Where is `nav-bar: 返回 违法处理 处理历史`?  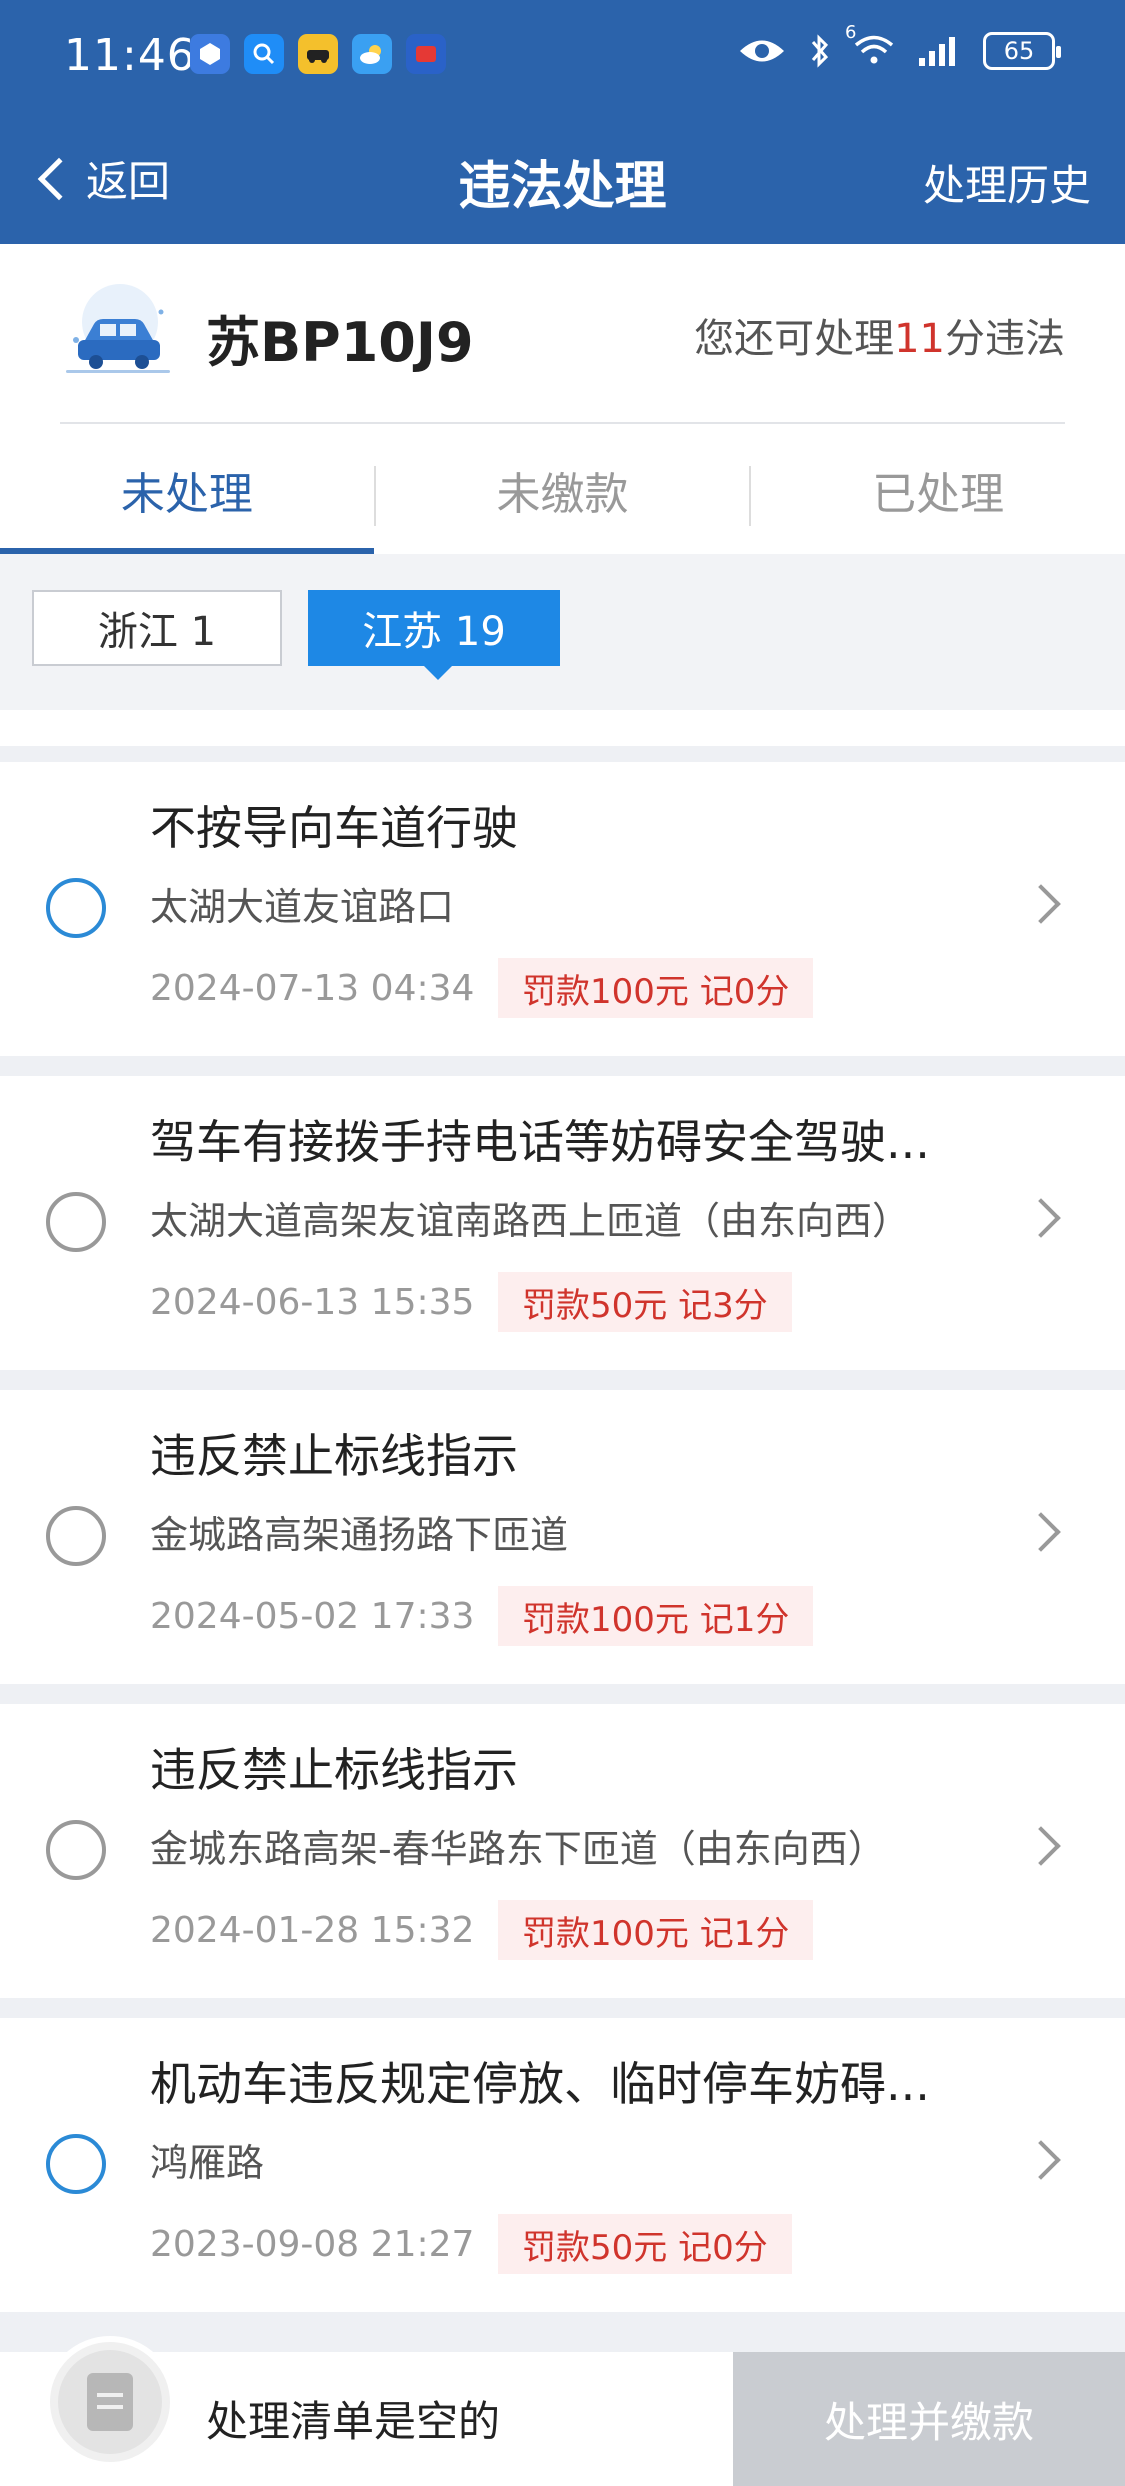 nav-bar: 返回 违法处理 处理历史 is located at coordinates (562, 176).